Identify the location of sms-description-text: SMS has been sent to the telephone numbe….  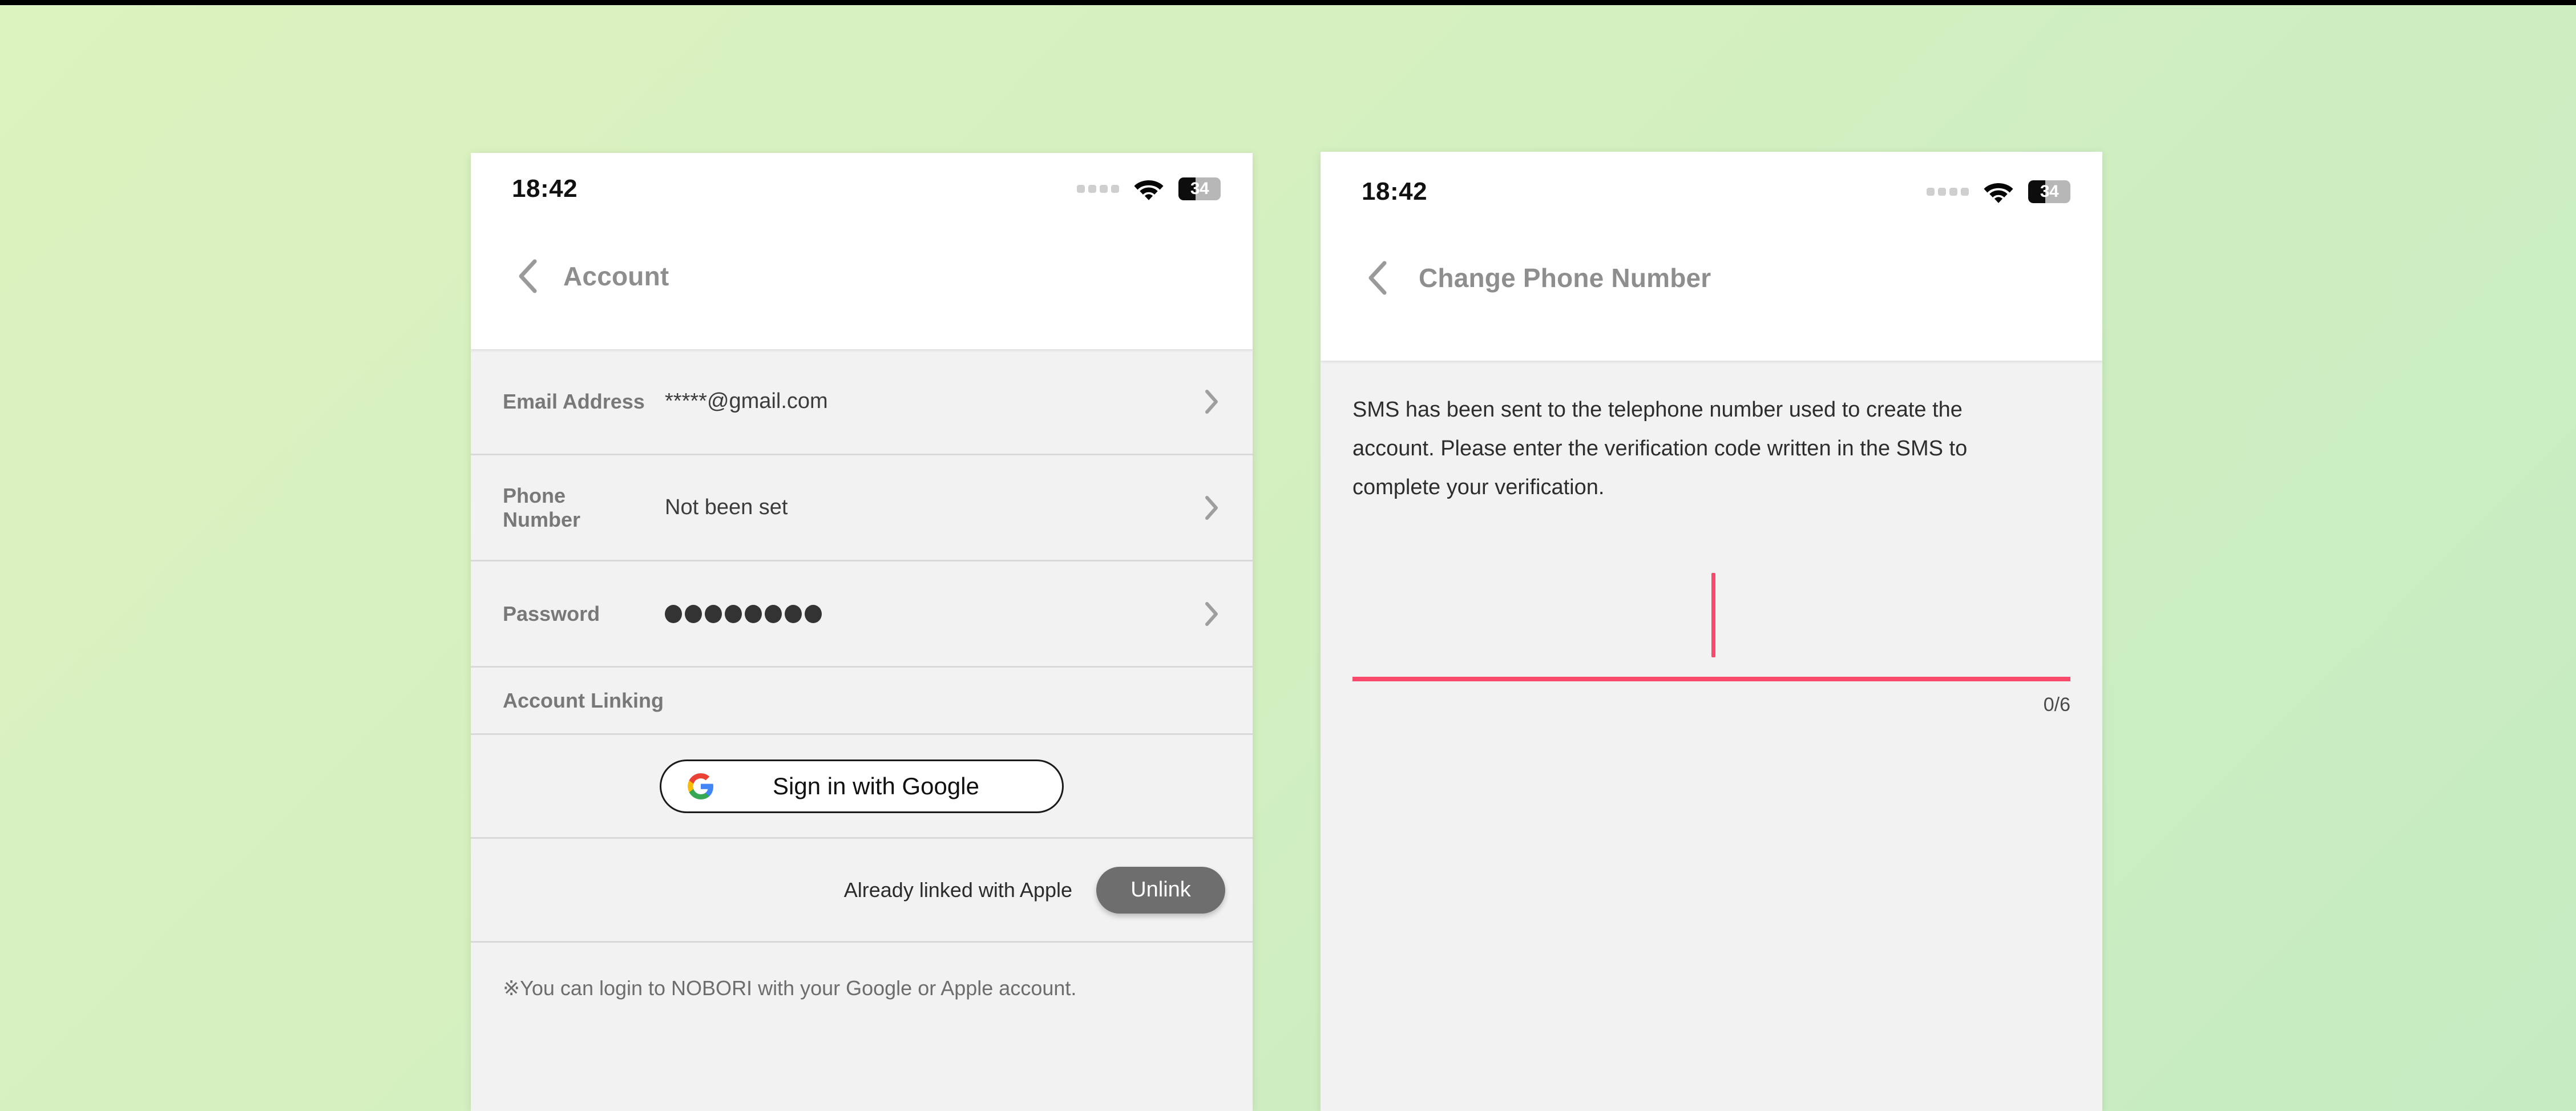
(1660, 448).